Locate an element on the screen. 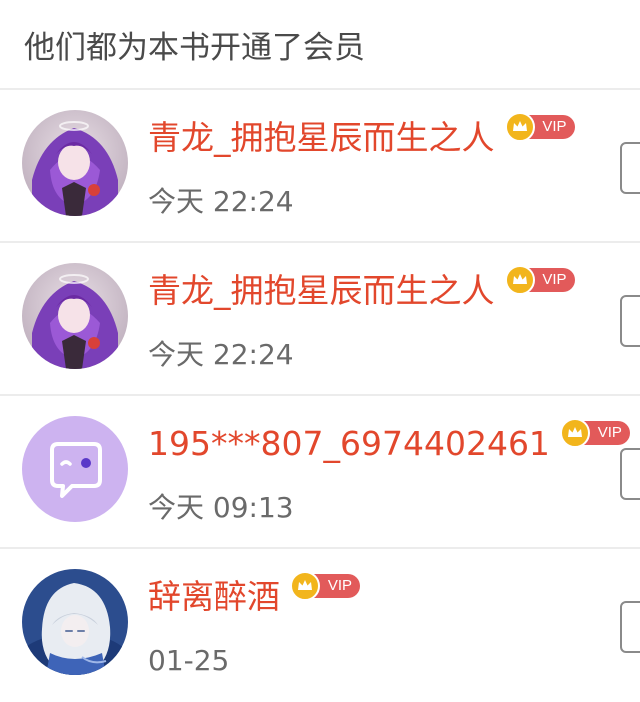 This screenshot has height=702, width=640. page-title-text: 他们都为本书开通了会员 is located at coordinates (194, 47).